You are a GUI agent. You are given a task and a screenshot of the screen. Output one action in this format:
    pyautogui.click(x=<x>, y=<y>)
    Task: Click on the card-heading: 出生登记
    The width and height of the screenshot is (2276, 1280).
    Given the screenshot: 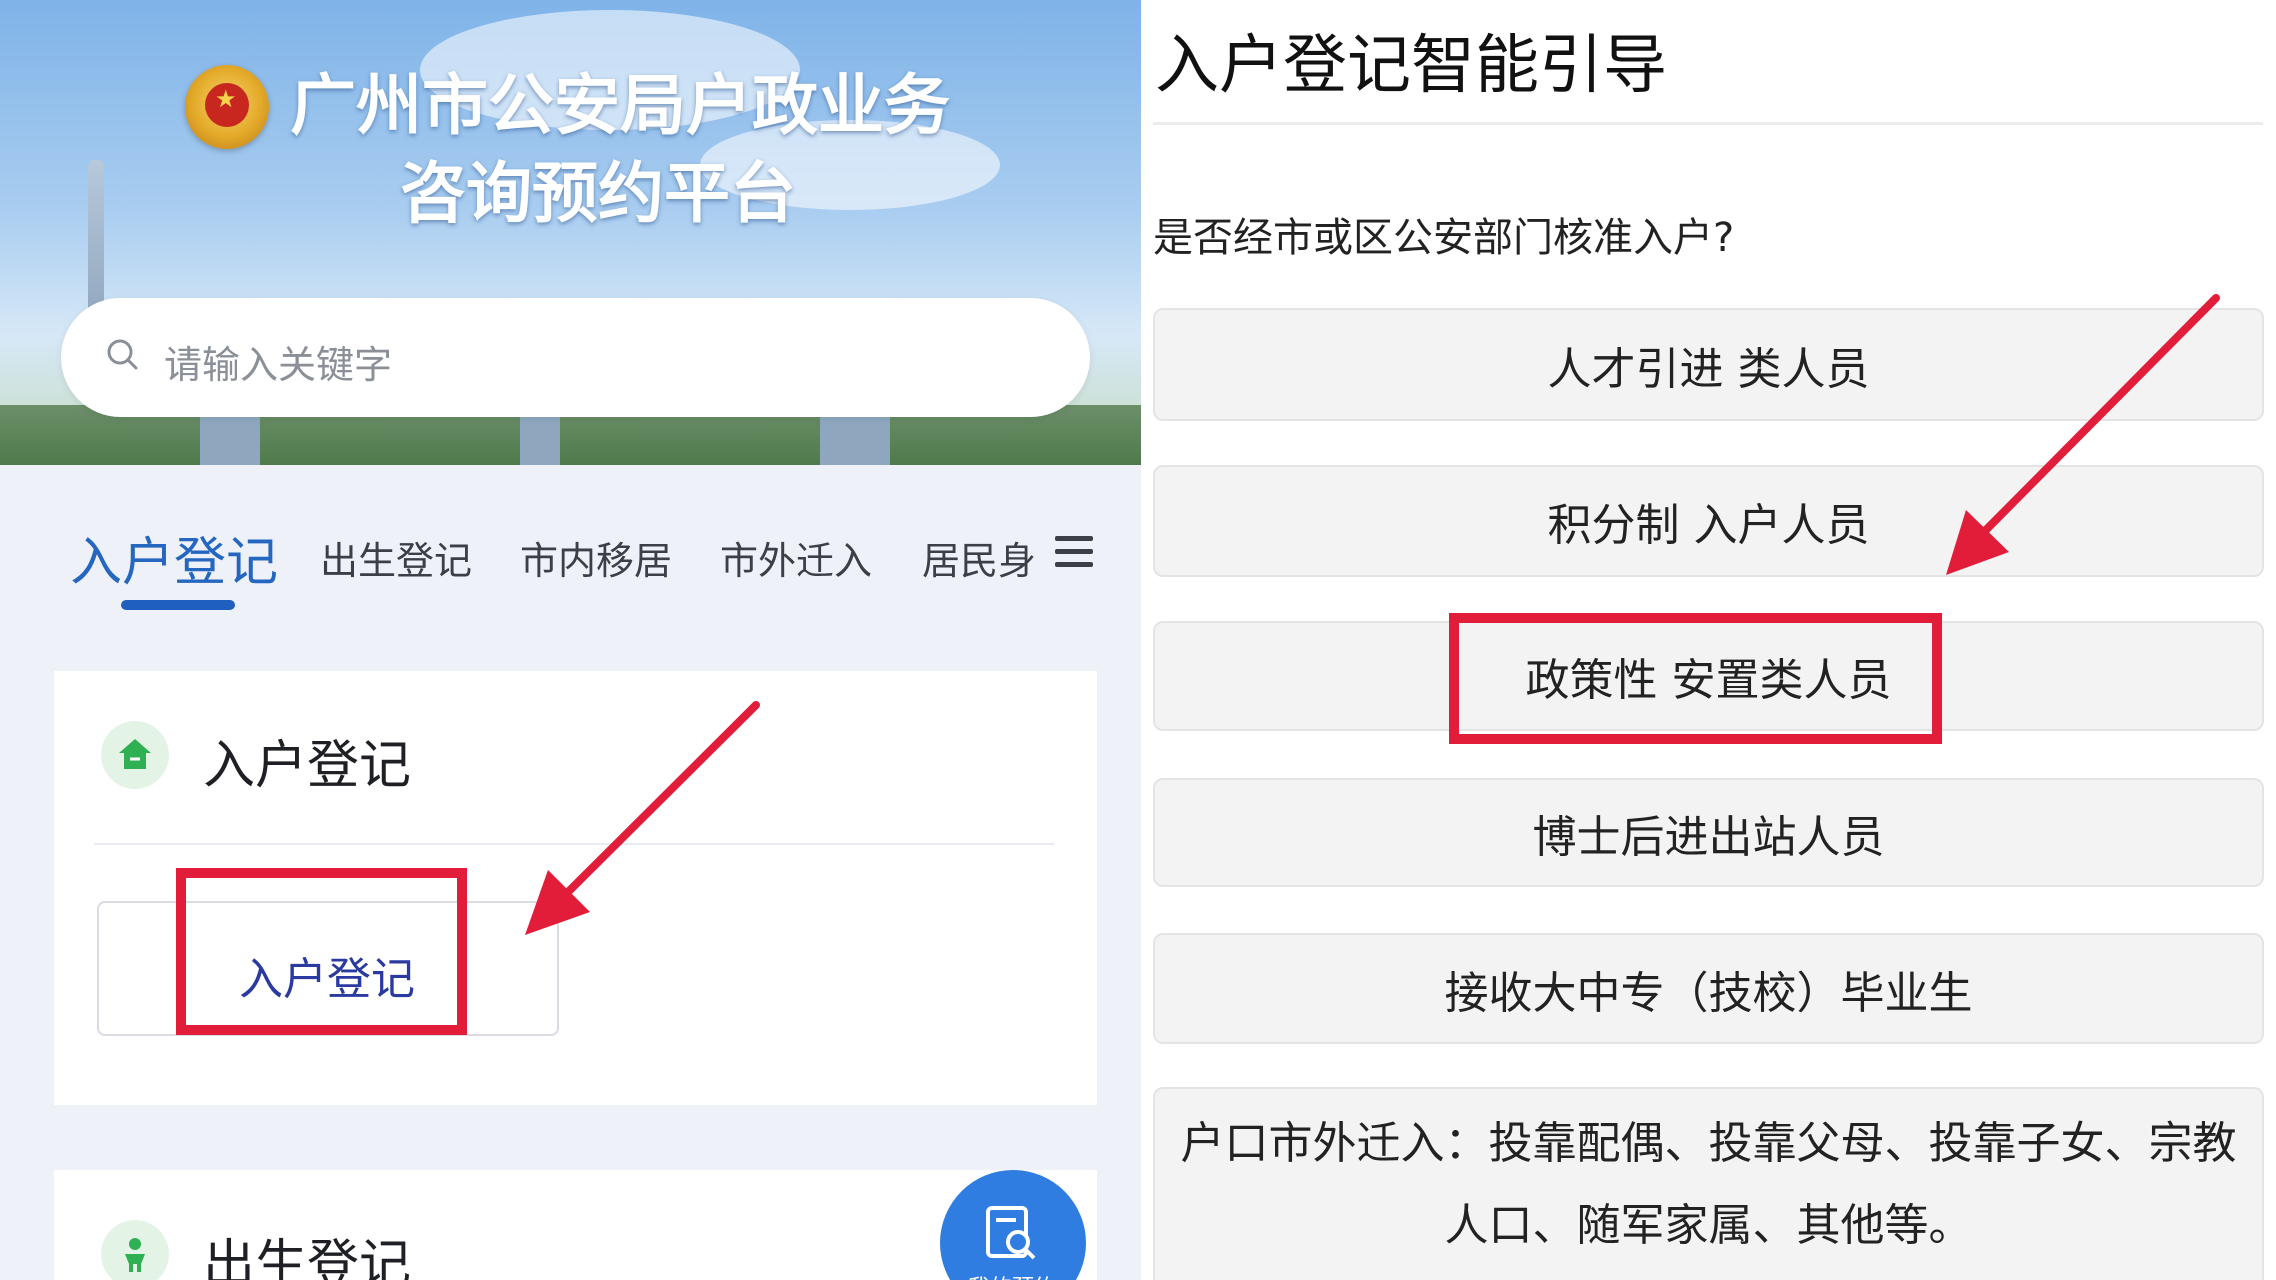 What is the action you would take?
    pyautogui.click(x=307, y=1257)
    